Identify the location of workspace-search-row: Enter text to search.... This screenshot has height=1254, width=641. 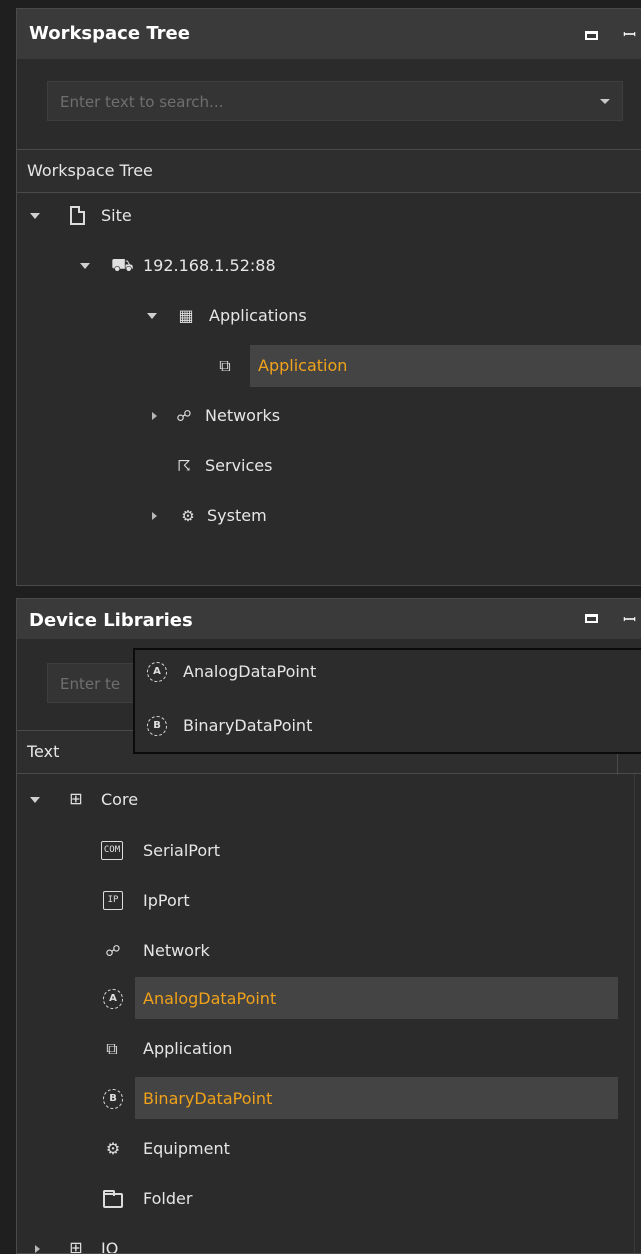
(329, 104).